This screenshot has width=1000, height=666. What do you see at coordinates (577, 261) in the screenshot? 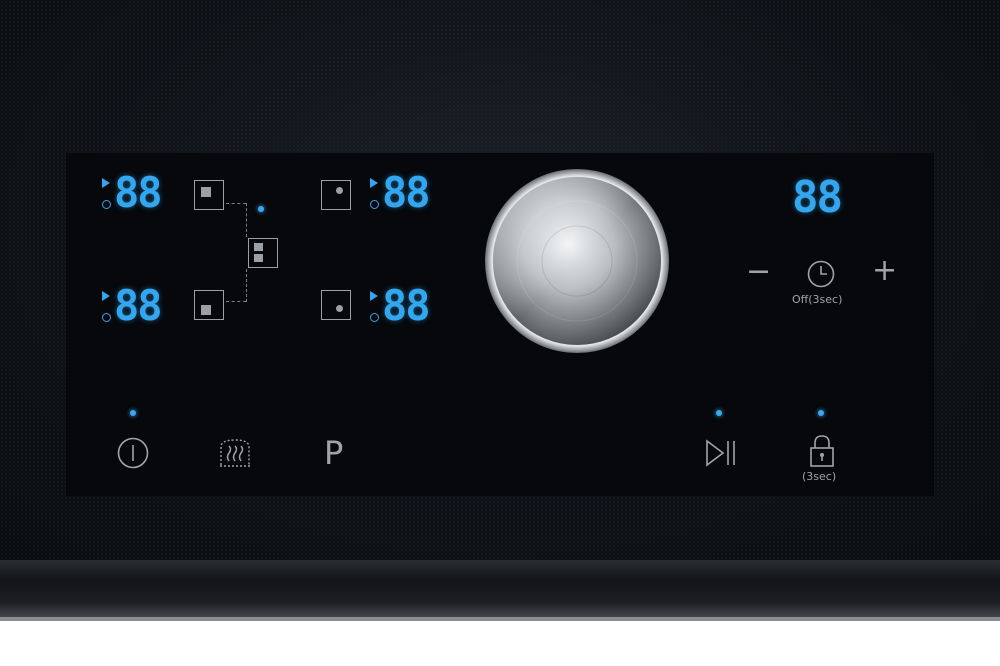
I see `control-knob` at bounding box center [577, 261].